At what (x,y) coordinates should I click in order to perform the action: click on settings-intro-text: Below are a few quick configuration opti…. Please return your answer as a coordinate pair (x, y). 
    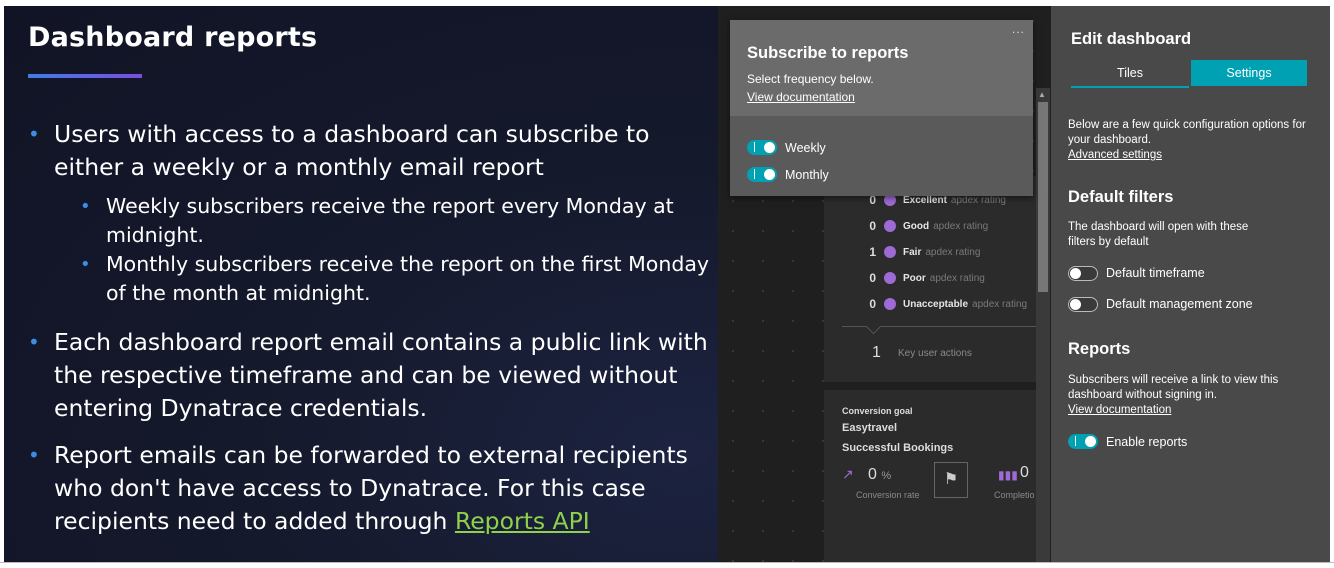
    Looking at the image, I should click on (1187, 132).